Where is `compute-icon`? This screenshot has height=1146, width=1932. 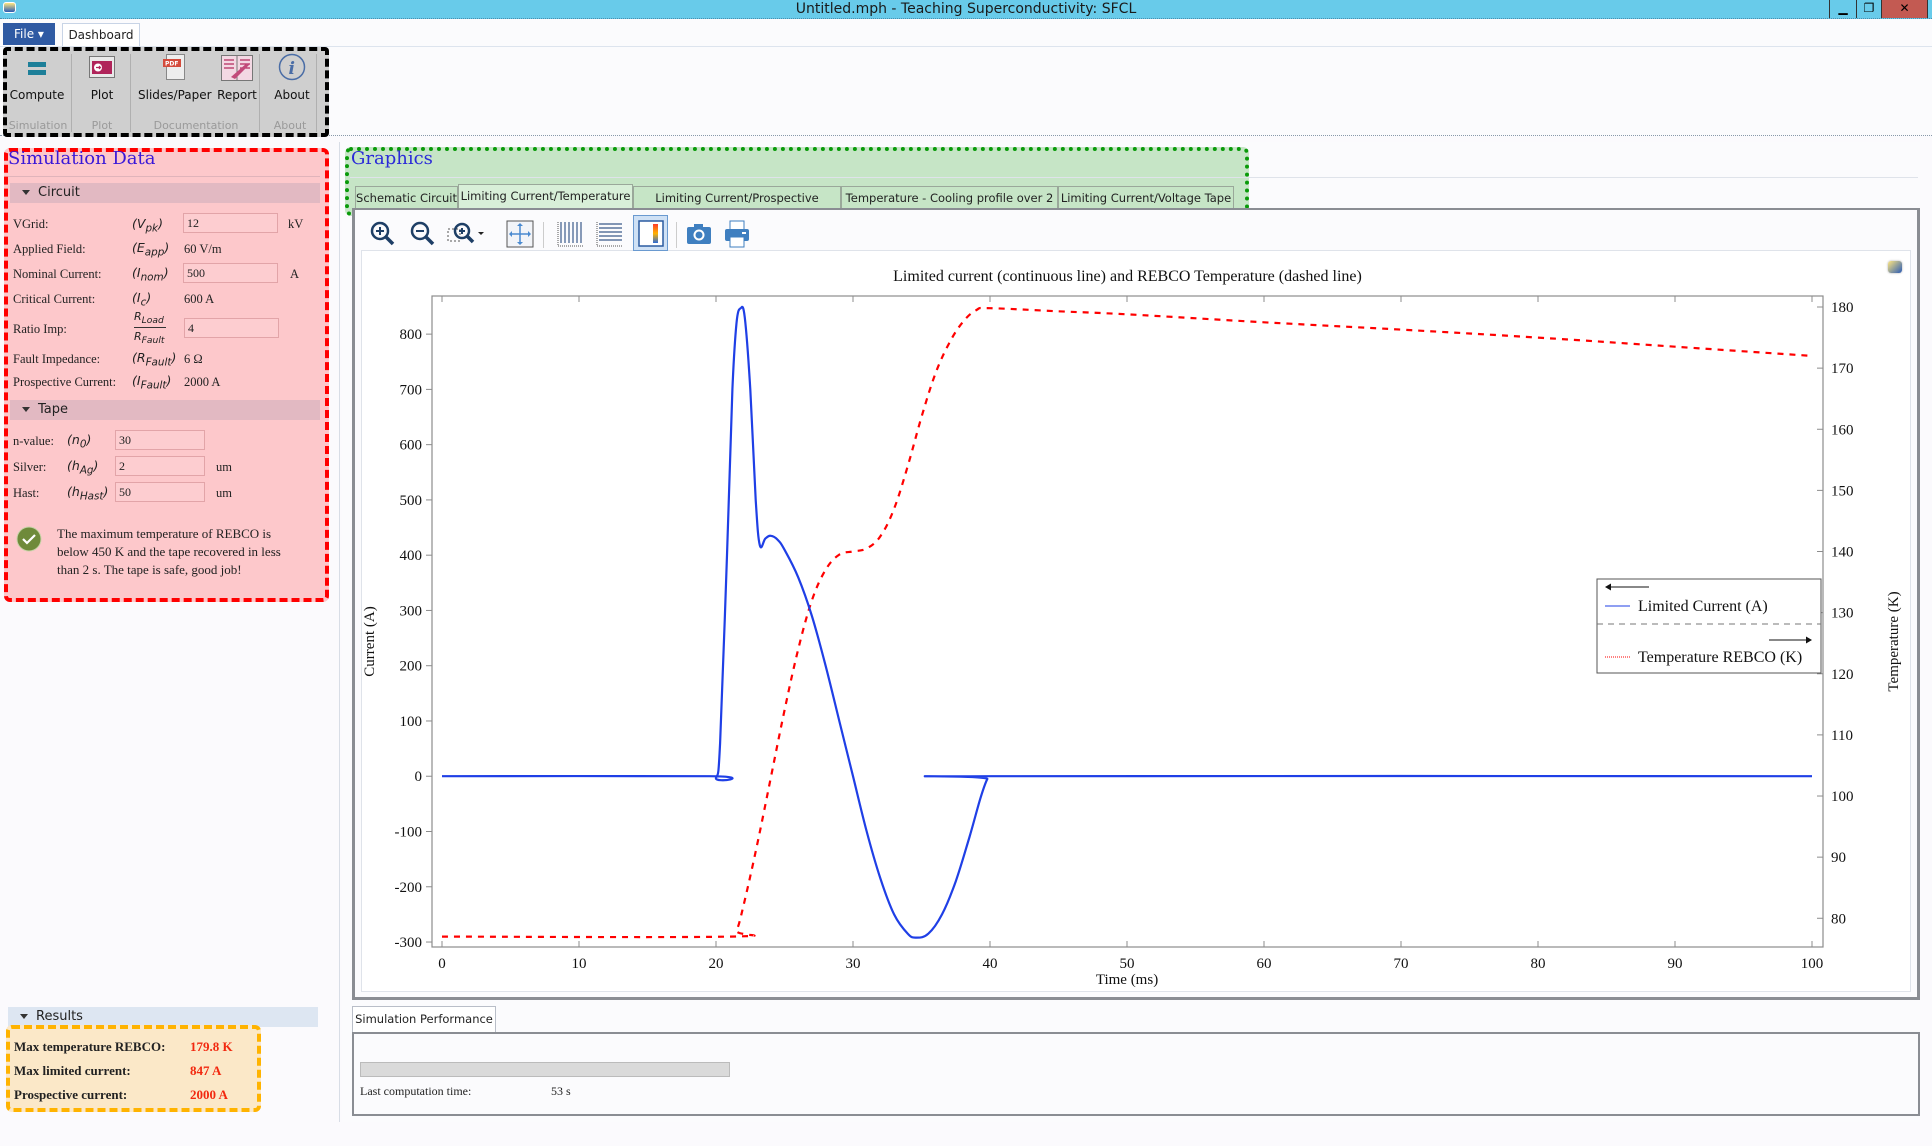
compute-icon is located at coordinates (37, 68).